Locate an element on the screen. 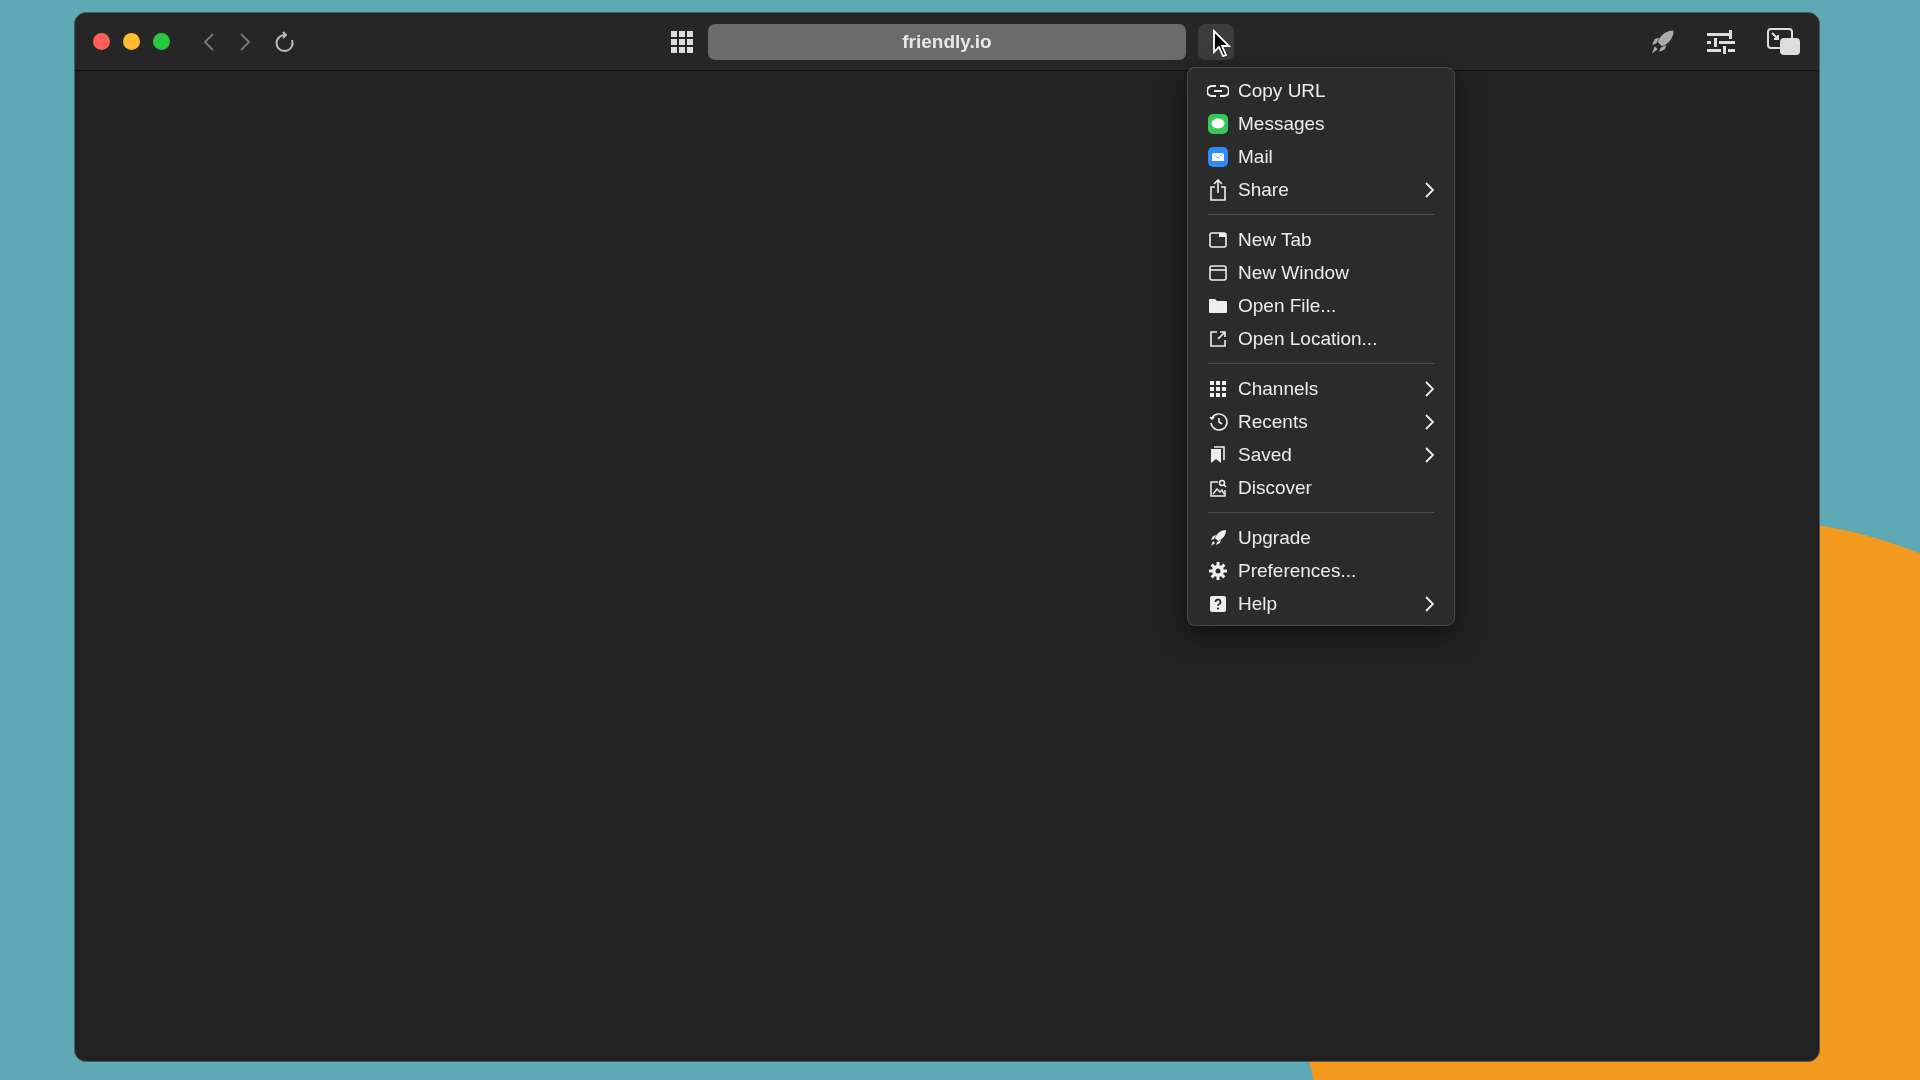 Image resolution: width=1920 pixels, height=1080 pixels. menu-item: Recents is located at coordinates (1321, 421).